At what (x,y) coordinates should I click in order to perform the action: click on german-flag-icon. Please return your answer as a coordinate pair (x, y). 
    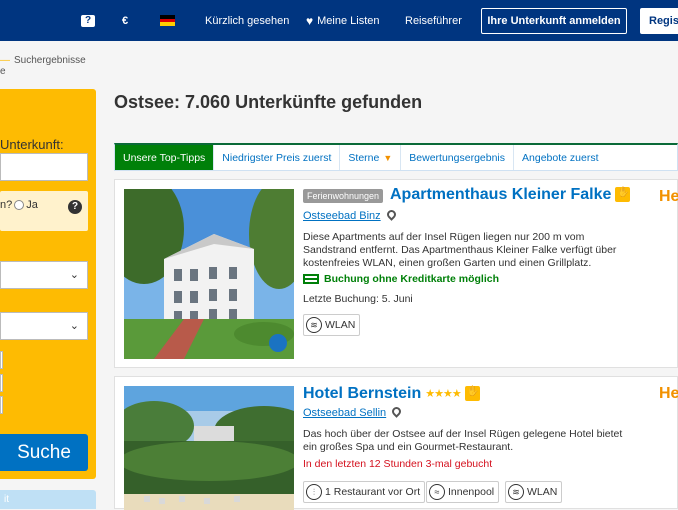
    Looking at the image, I should click on (167, 21).